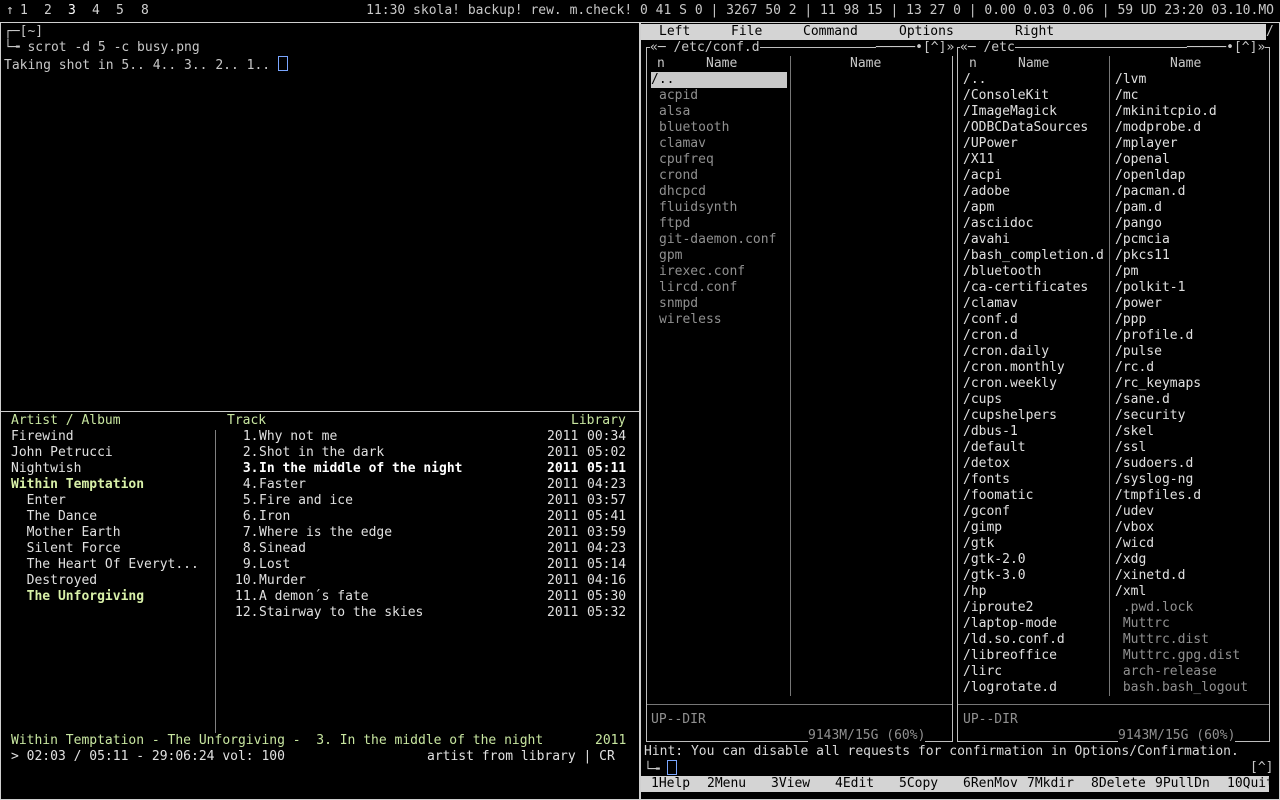 This screenshot has height=800, width=1280. What do you see at coordinates (1142, 400) in the screenshot?
I see `right-dir-item: /sane.d` at bounding box center [1142, 400].